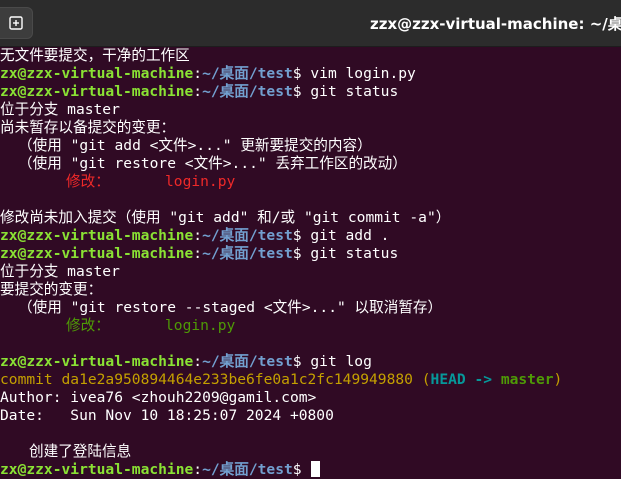  I want to click on staged-filename: login.py, so click(200, 325).